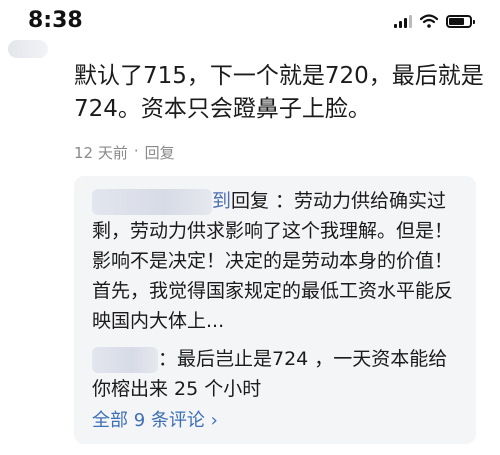 The width and height of the screenshot is (500, 455). I want to click on comment-meta: 12 天前 · 回复, so click(124, 152).